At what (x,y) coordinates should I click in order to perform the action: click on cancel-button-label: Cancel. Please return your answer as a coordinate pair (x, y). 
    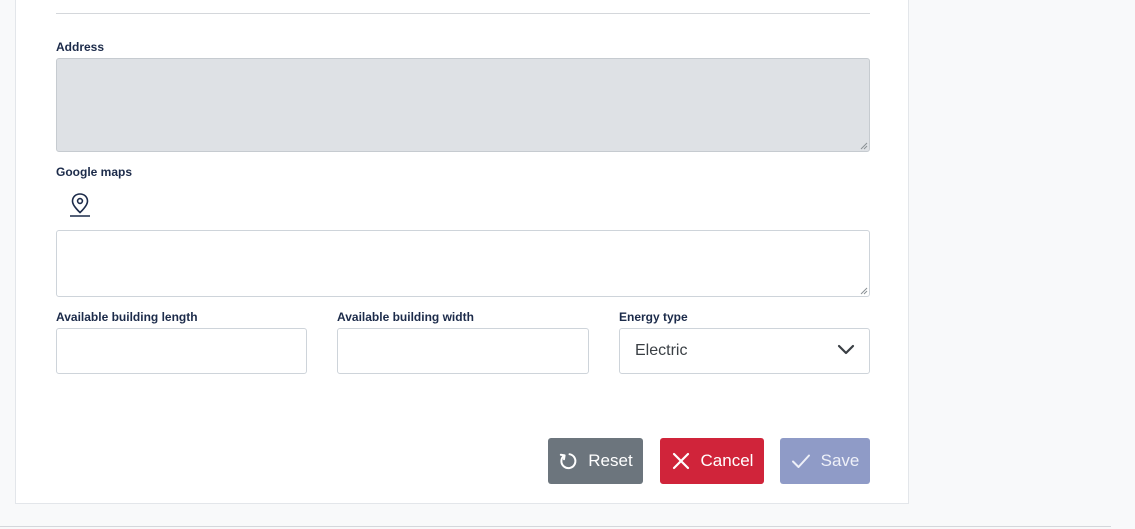
    Looking at the image, I should click on (727, 460).